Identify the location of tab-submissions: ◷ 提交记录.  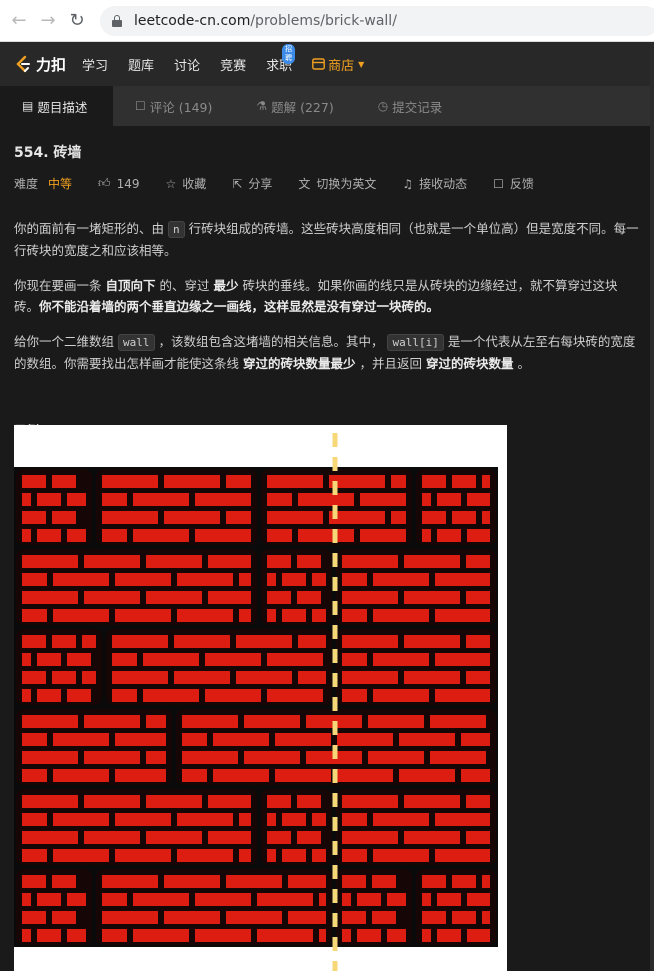
(410, 106).